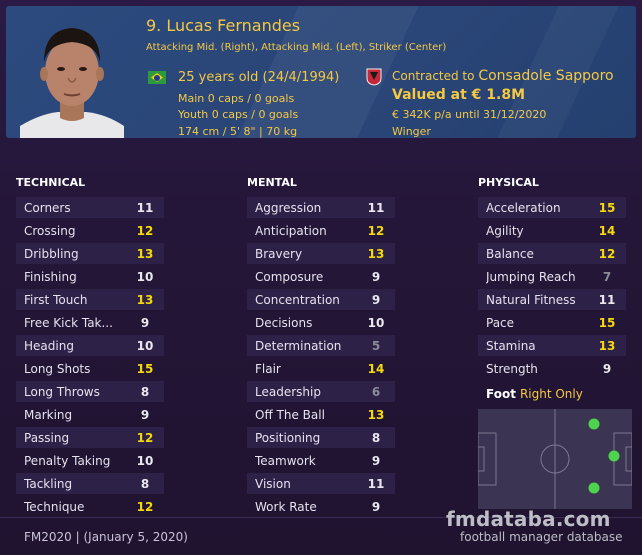 This screenshot has height=555, width=642. I want to click on attribute-name: Work Rate, so click(286, 506).